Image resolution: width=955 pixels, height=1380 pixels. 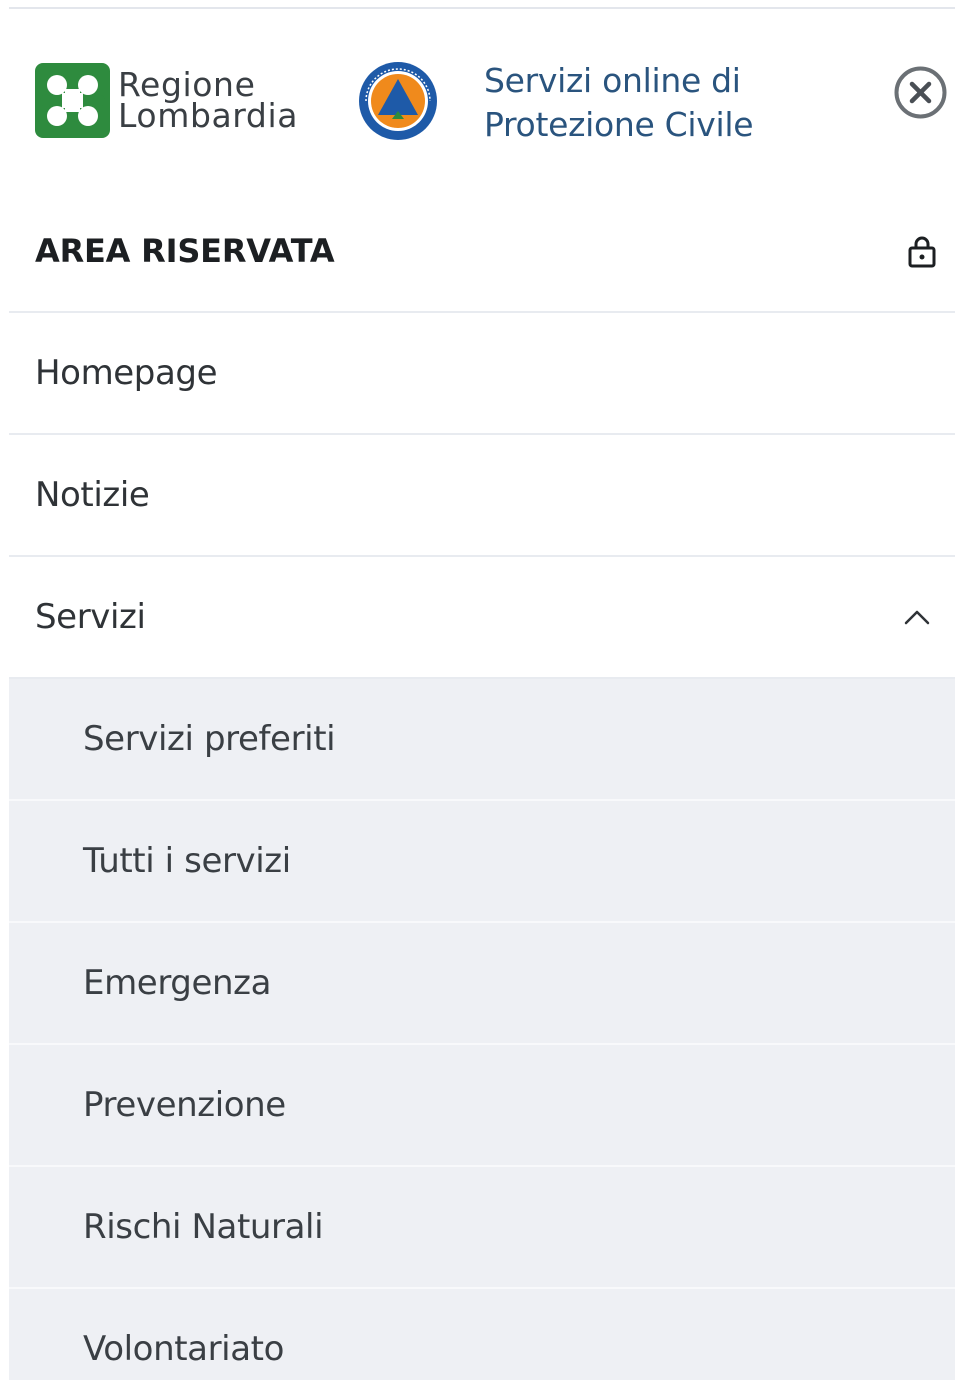 I want to click on servizi-label: Servizi, so click(x=90, y=617).